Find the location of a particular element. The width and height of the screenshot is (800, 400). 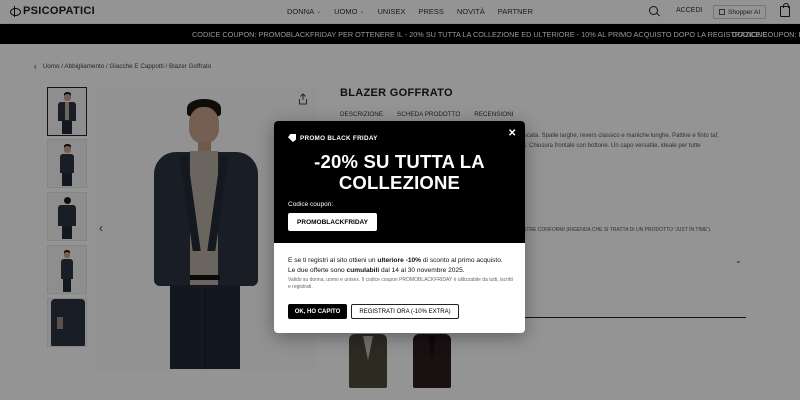

promo-headline: -20% SU TUTTA LA COLLEZIONE is located at coordinates (399, 172).